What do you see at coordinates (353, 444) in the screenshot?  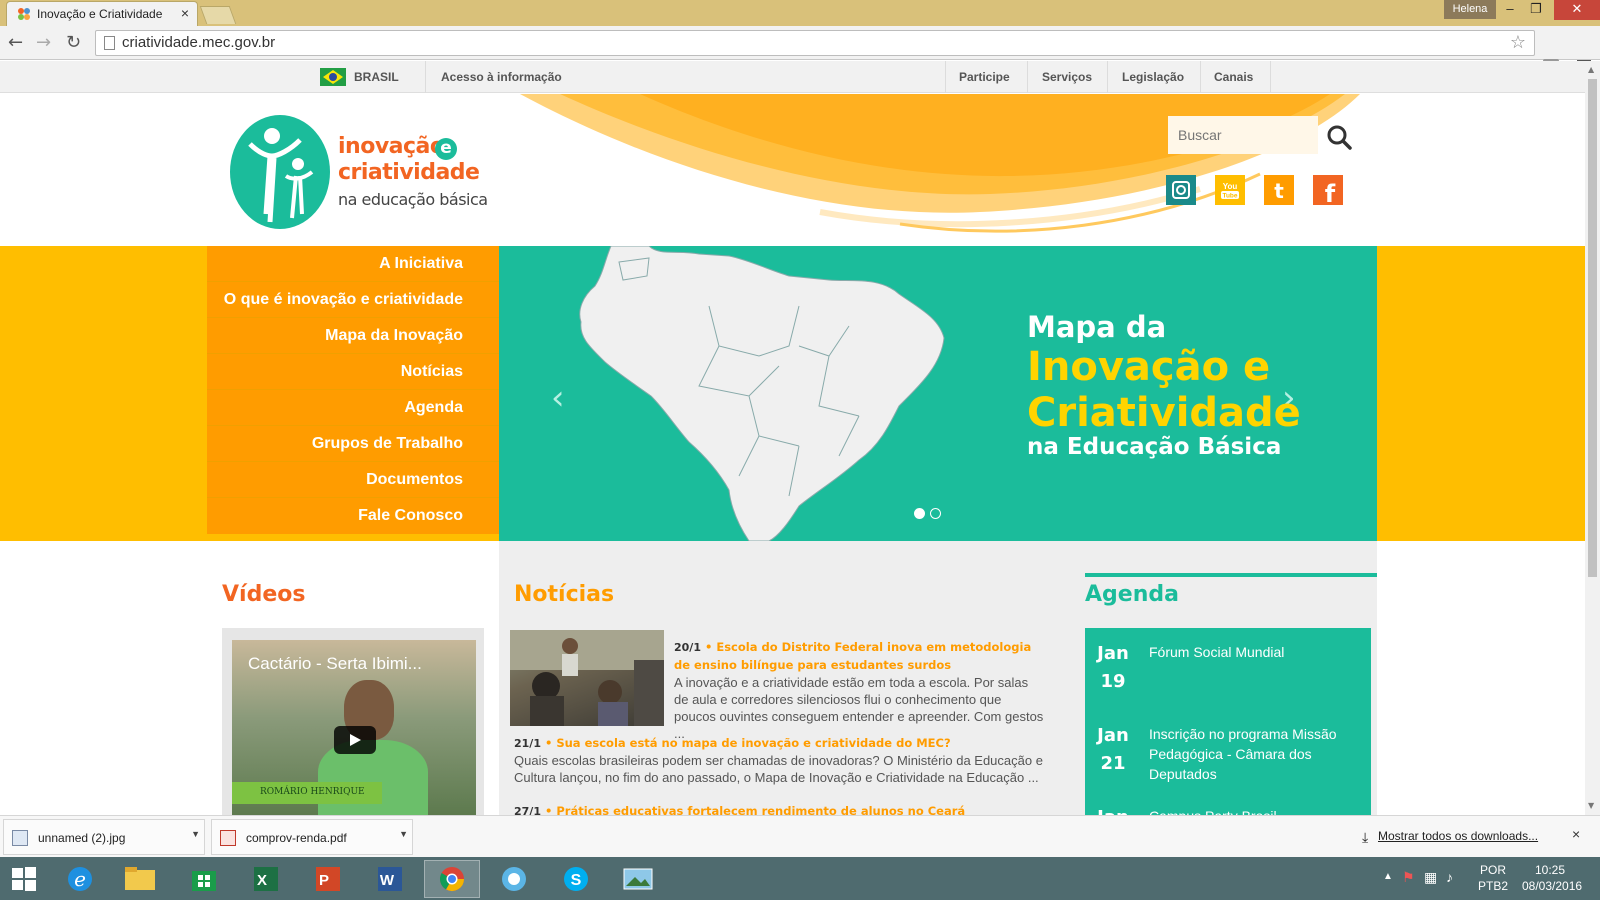 I see `menu-item-grupos: Grupos de Trabalho` at bounding box center [353, 444].